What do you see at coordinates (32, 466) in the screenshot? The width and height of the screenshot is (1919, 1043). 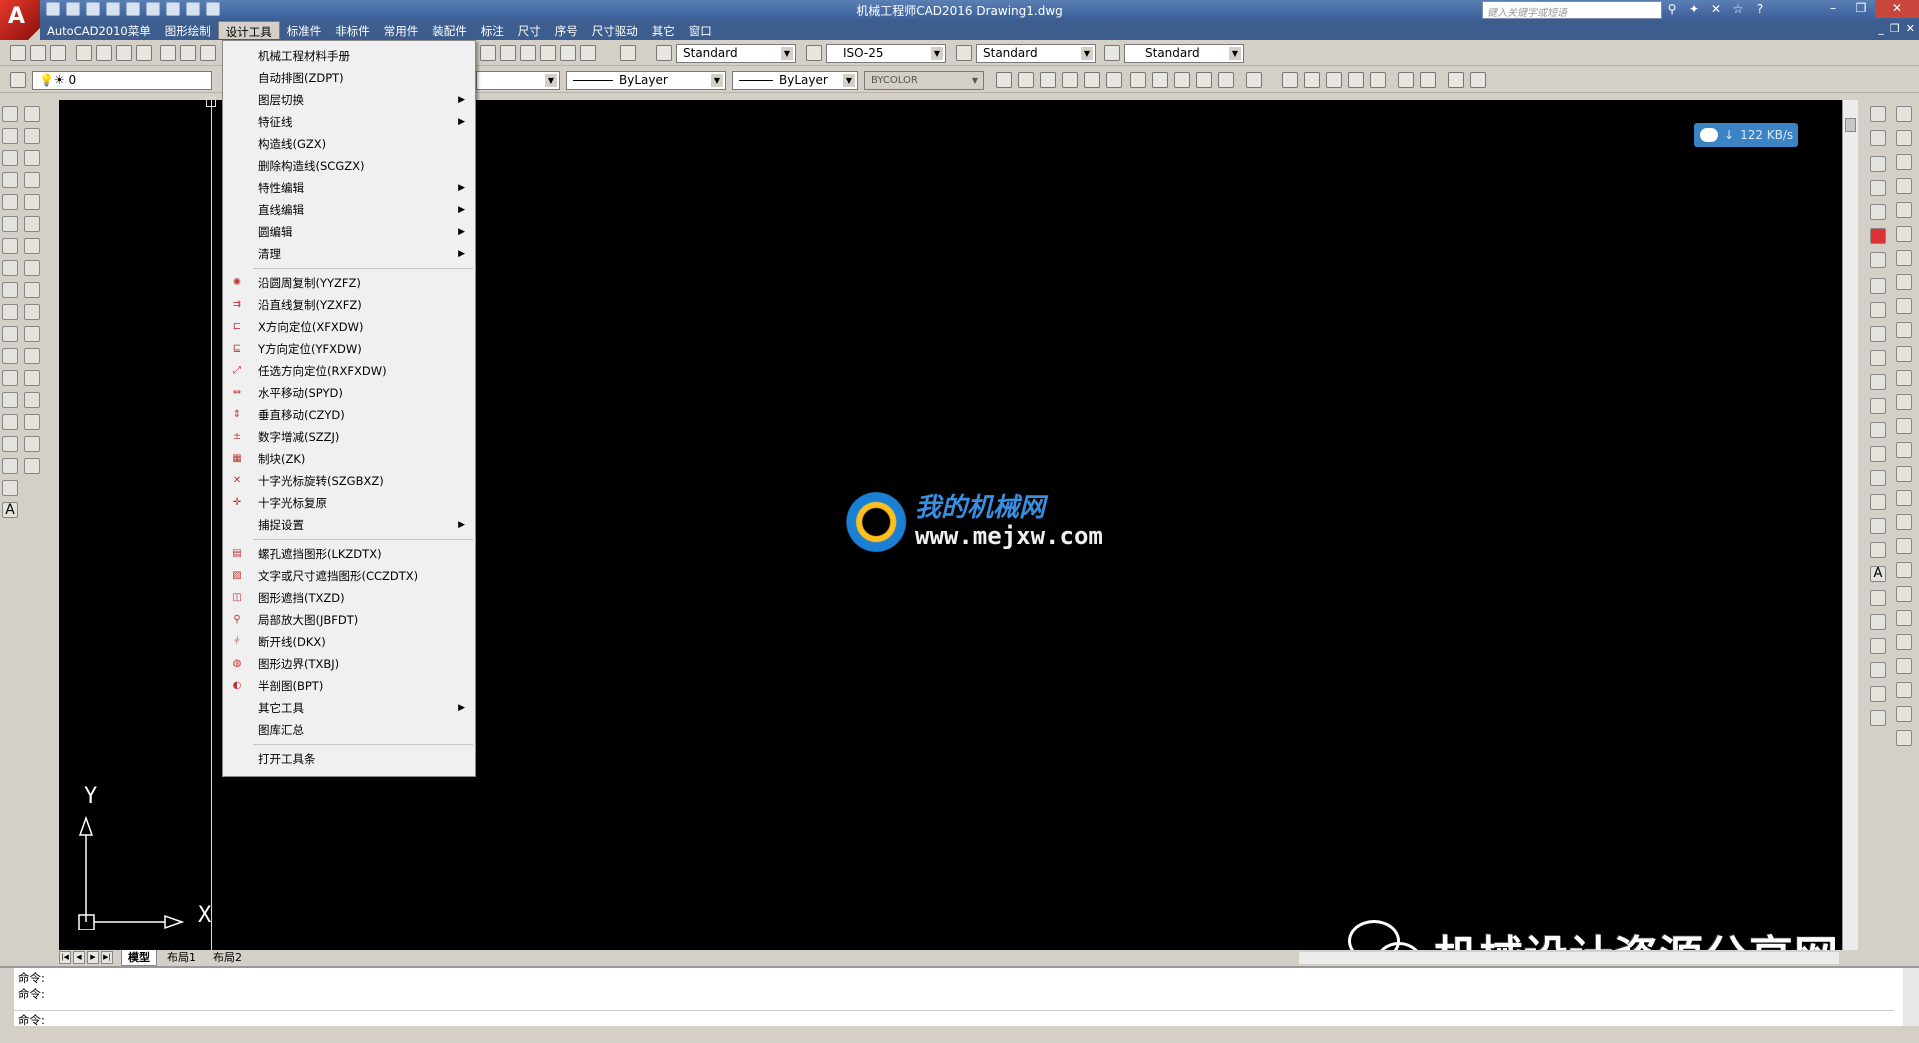 I see `explode-icon` at bounding box center [32, 466].